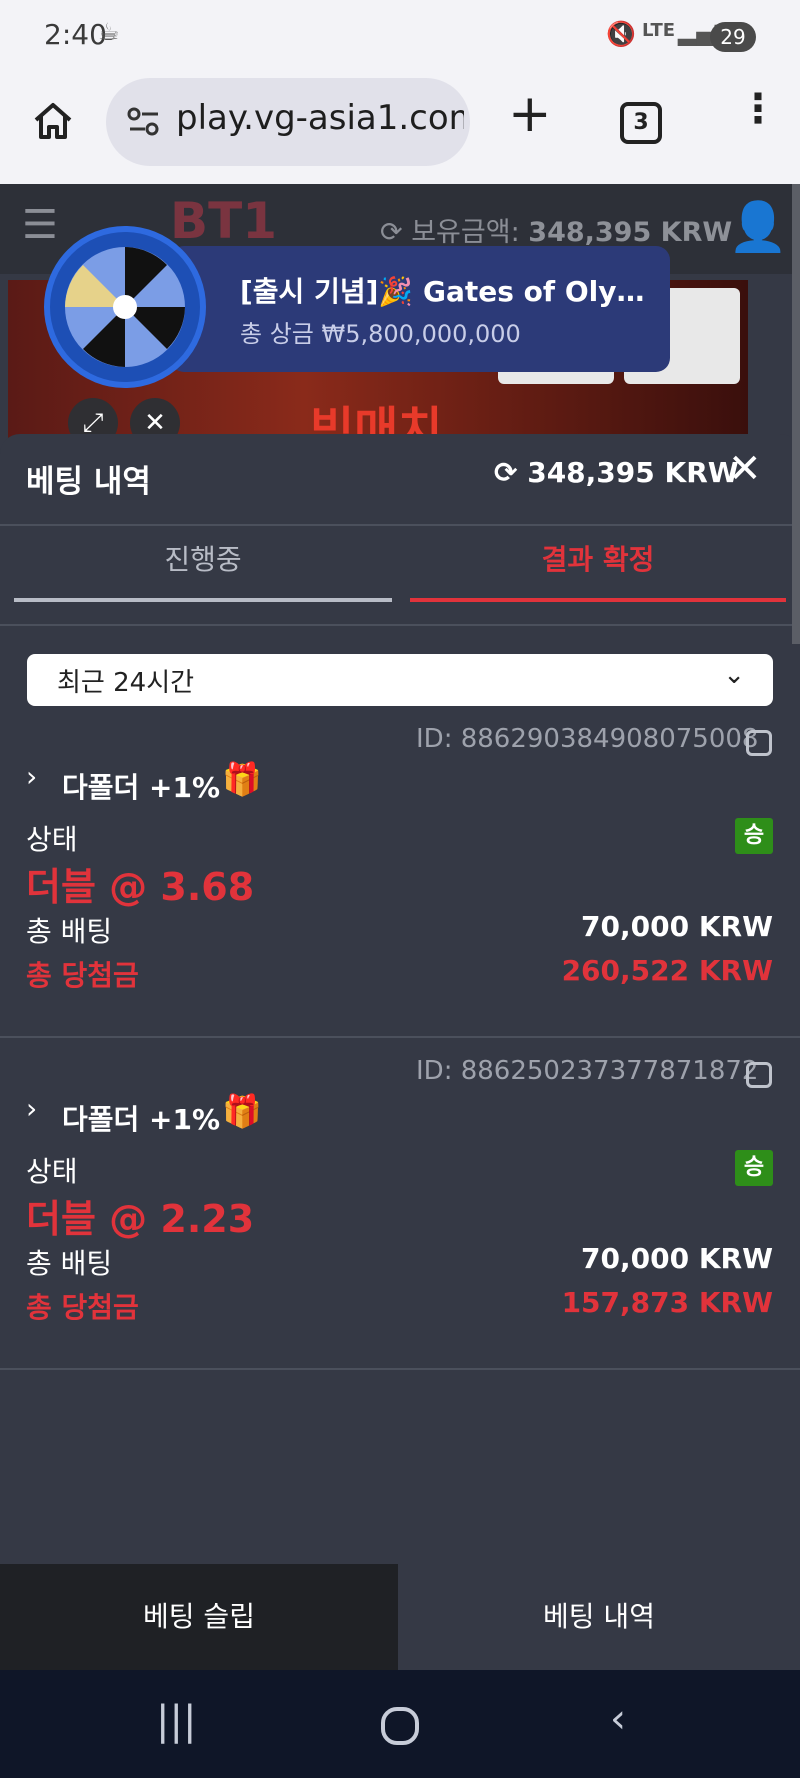 The image size is (800, 1778). I want to click on bet-id: ID: 886250237377871872, so click(587, 1071).